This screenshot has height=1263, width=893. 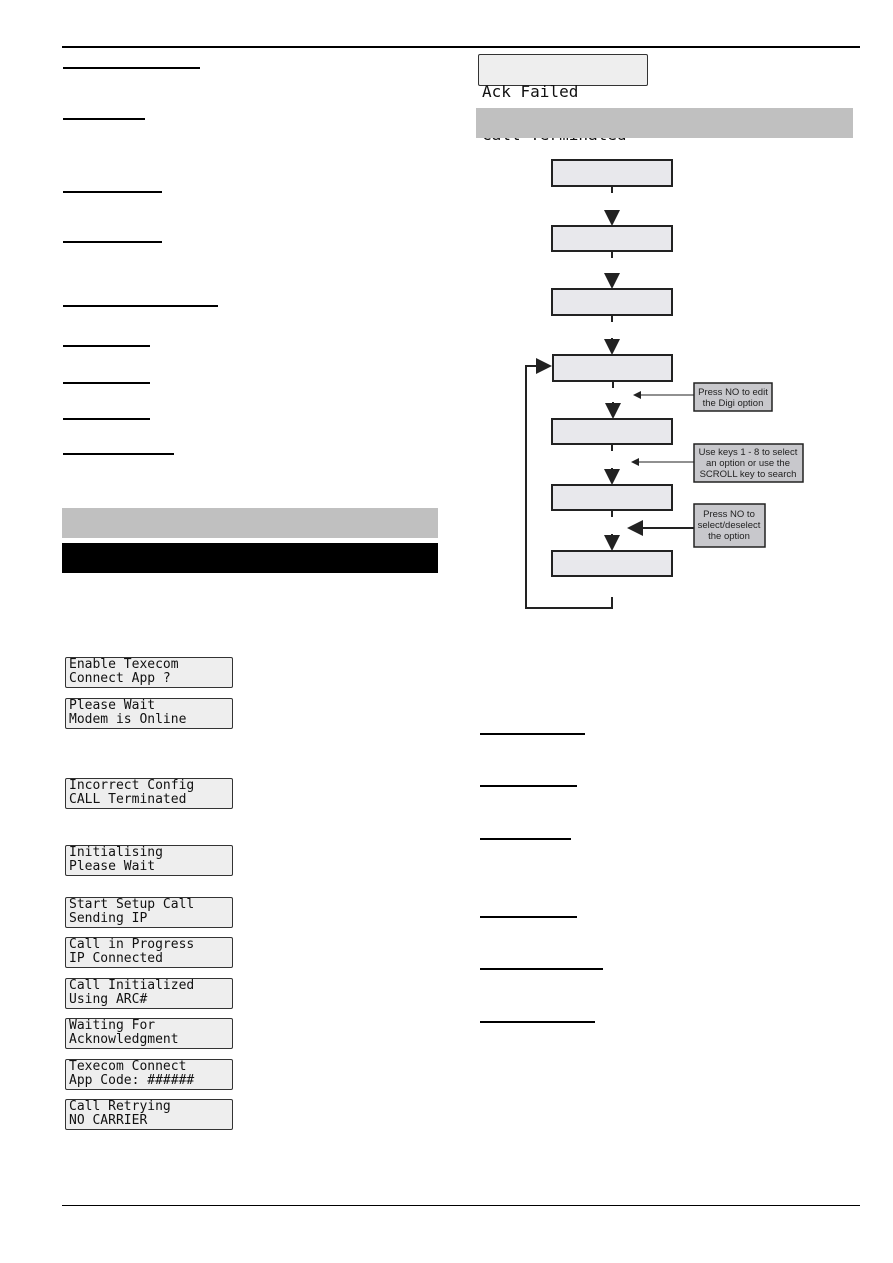 I want to click on callout-text: Press NO to, so click(x=729, y=514).